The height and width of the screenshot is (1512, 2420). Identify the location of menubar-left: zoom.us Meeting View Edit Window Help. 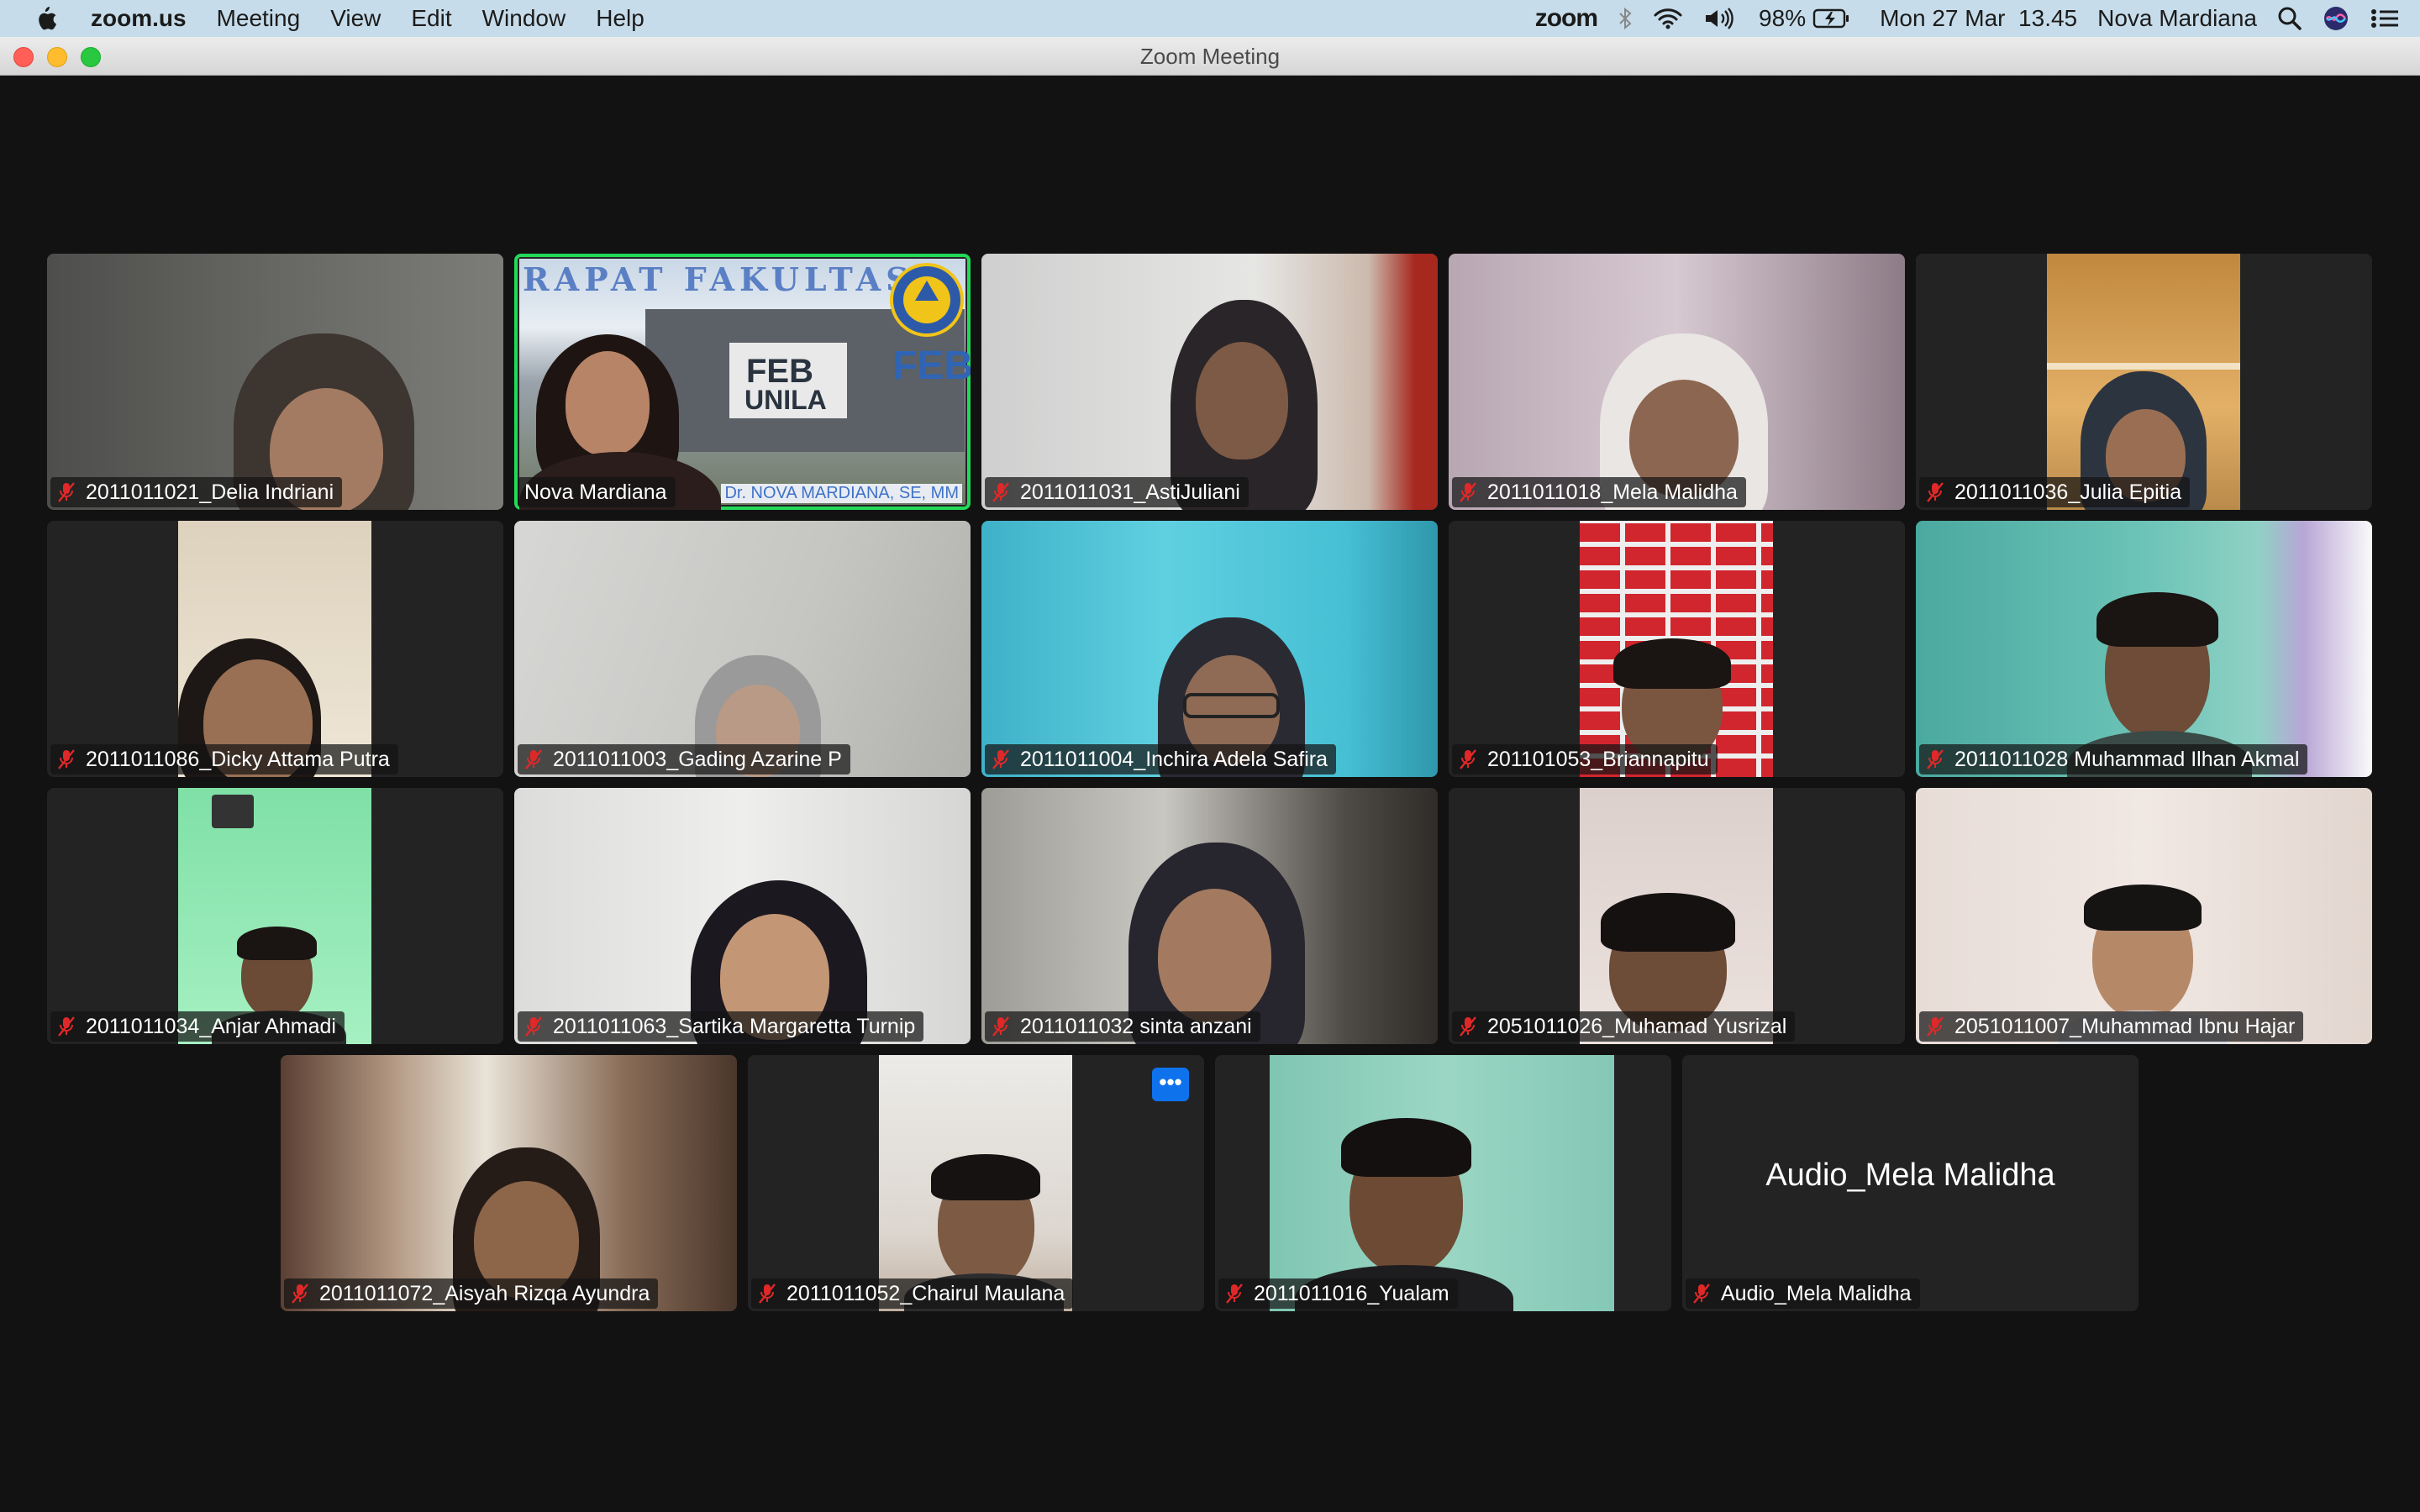
(351, 18).